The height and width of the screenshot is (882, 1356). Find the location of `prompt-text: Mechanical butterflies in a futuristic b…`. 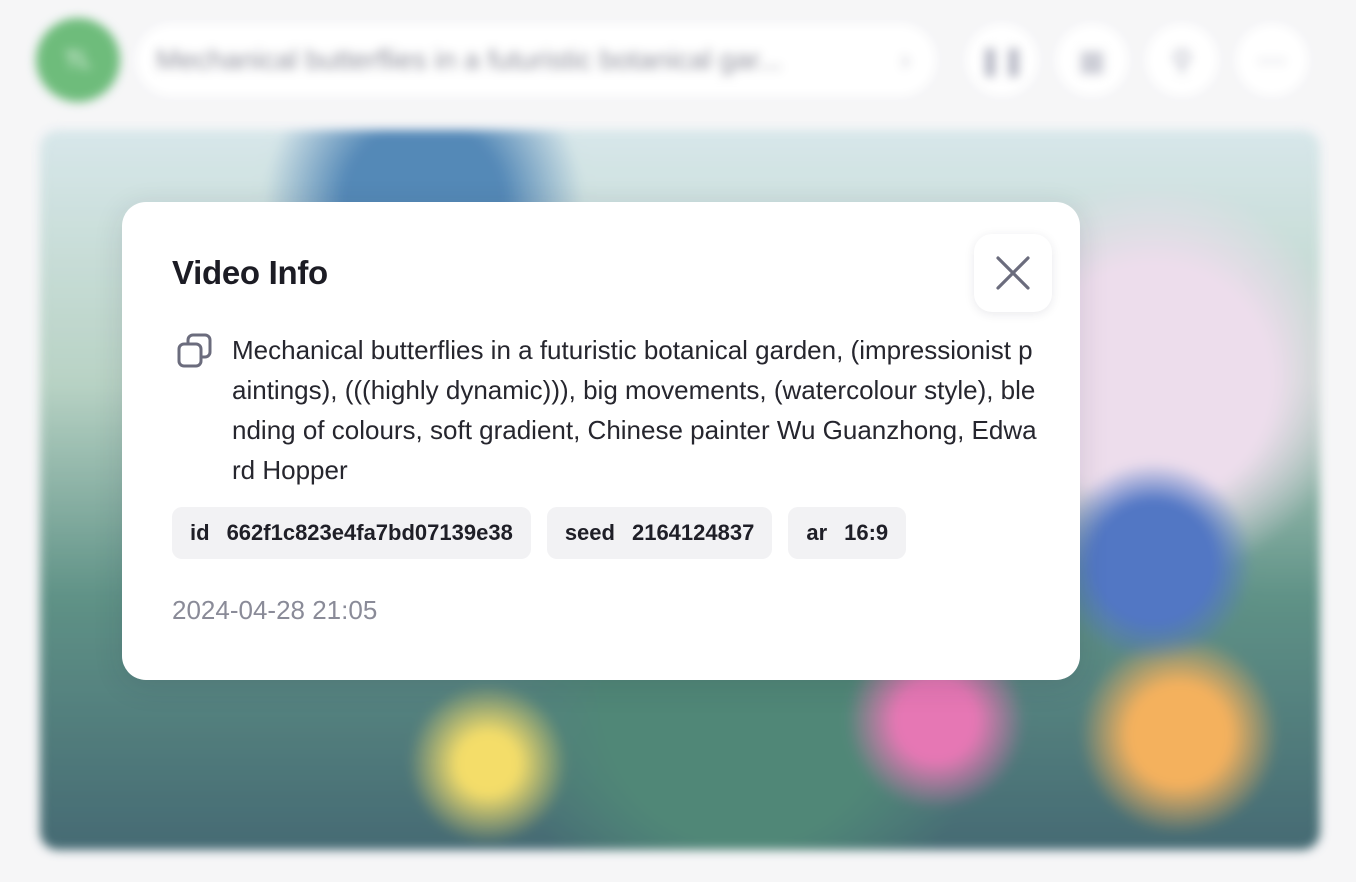

prompt-text: Mechanical butterflies in a futuristic b… is located at coordinates (634, 410).